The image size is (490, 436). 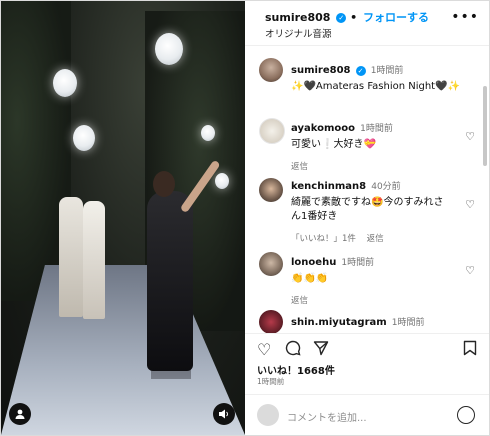 I want to click on current-user-avatar, so click(x=268, y=415).